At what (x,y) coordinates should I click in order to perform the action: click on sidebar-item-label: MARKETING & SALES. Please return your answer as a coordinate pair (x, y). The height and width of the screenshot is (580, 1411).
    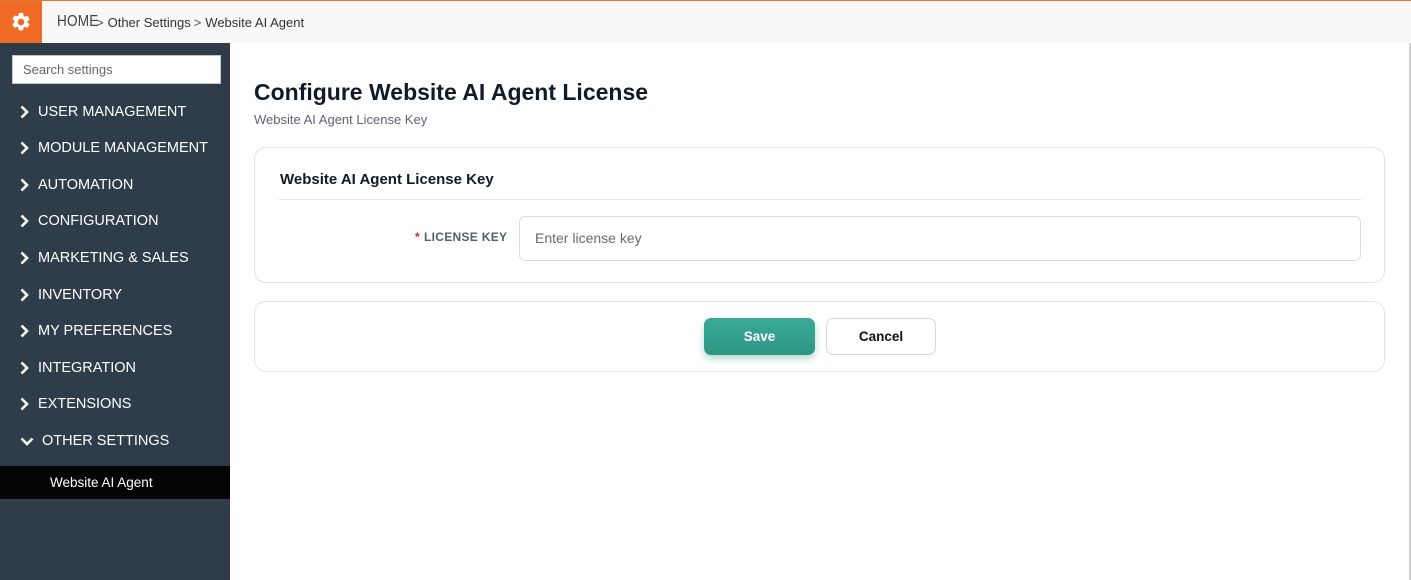
    Looking at the image, I should click on (113, 258).